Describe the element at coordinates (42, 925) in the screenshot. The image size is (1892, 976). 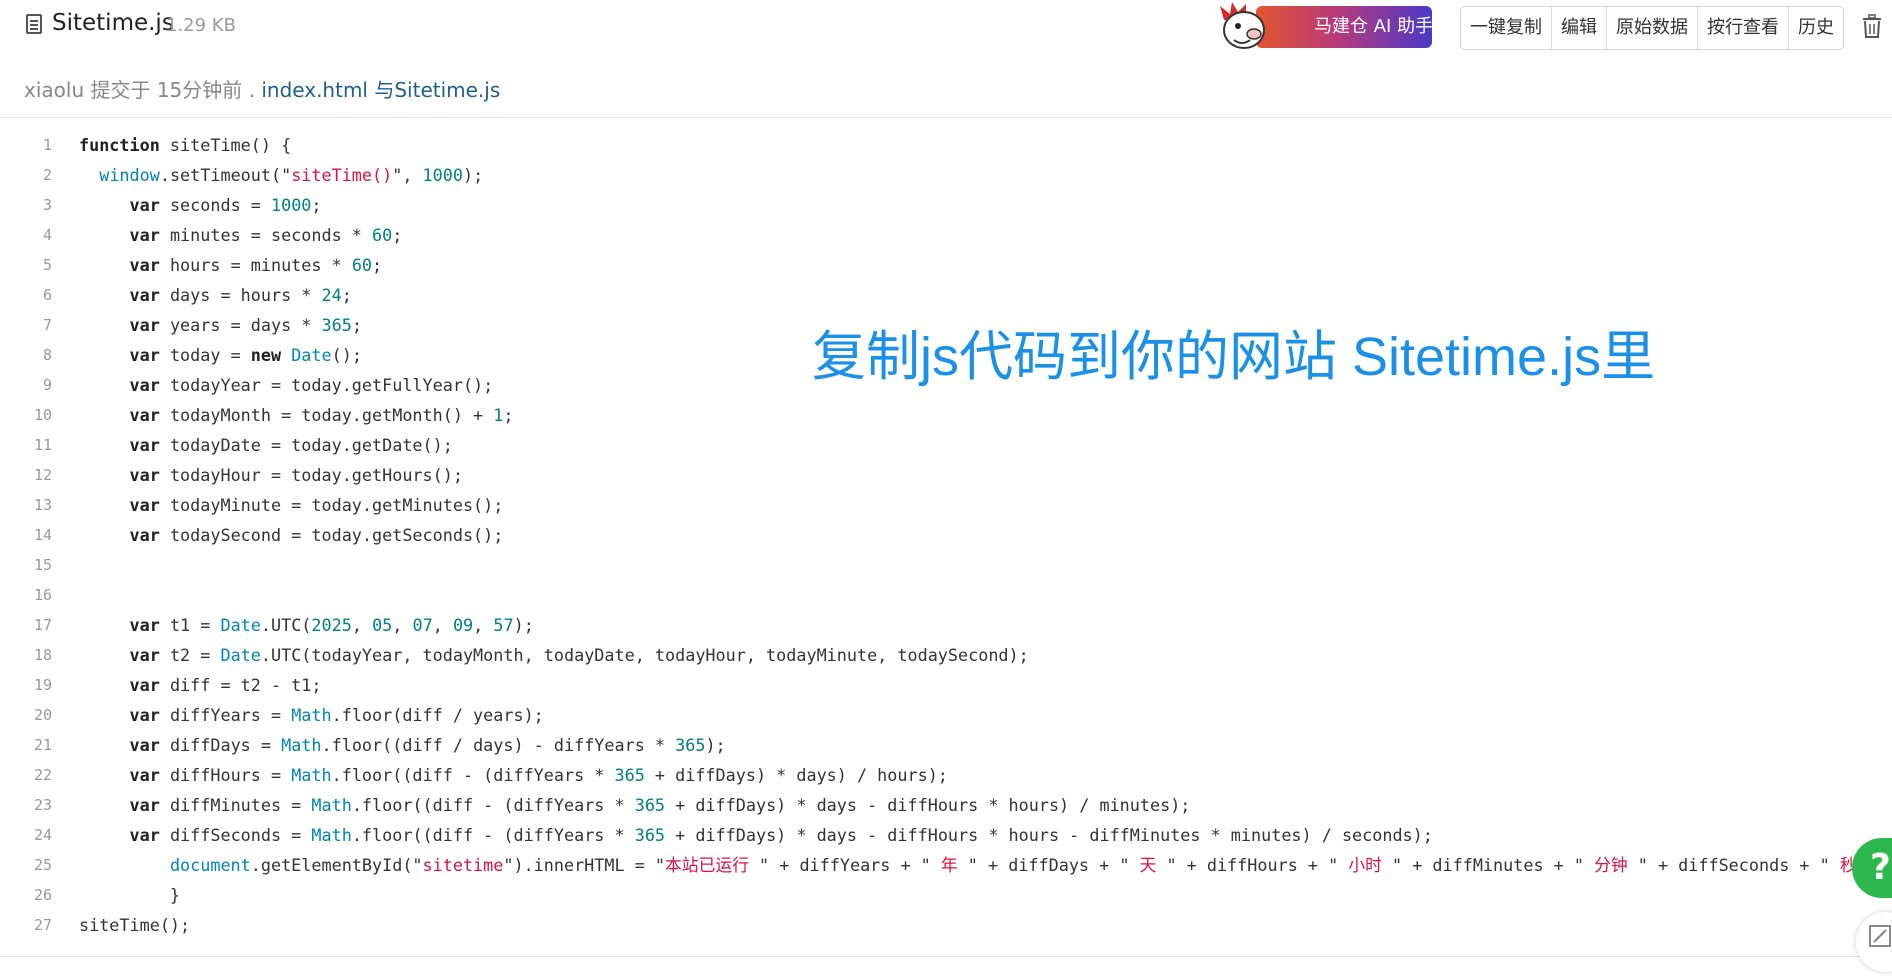
I see `line-number: 27` at that location.